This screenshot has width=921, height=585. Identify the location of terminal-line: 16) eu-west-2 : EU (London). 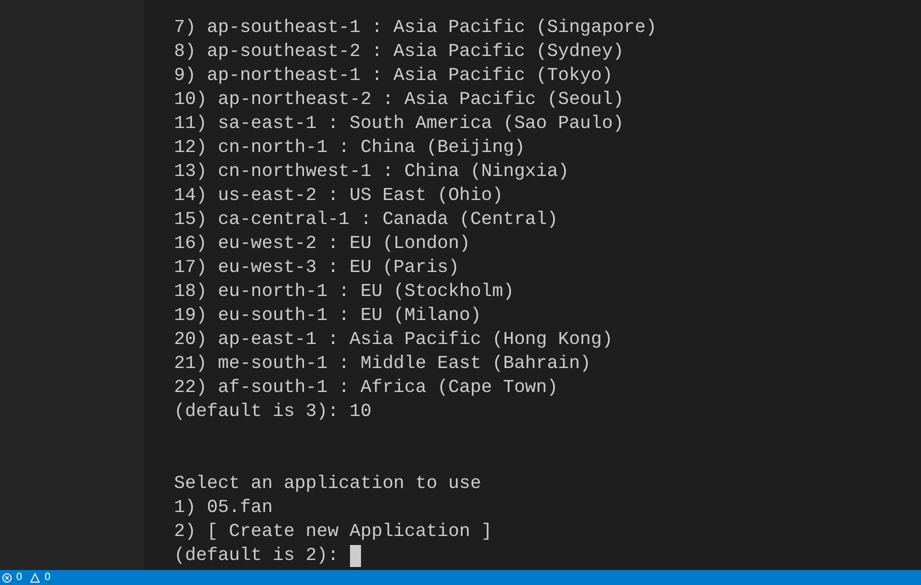
(322, 244).